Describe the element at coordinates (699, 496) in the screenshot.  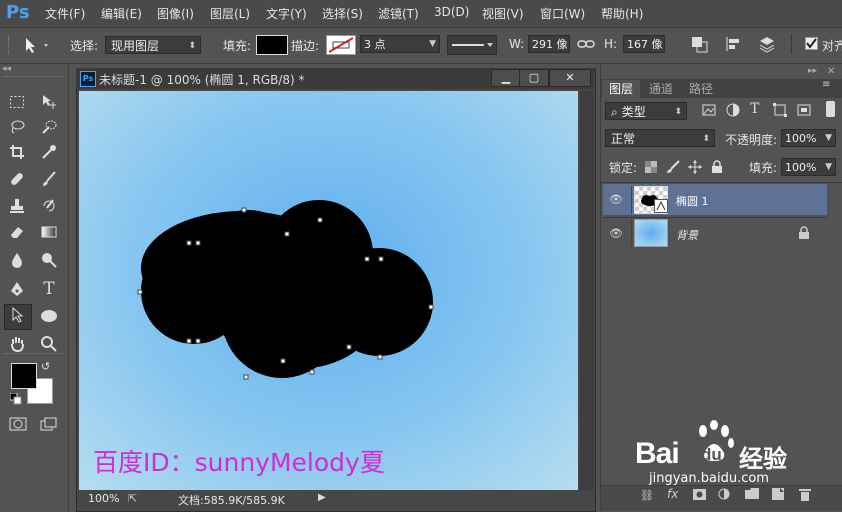
I see `add-mask-icon` at that location.